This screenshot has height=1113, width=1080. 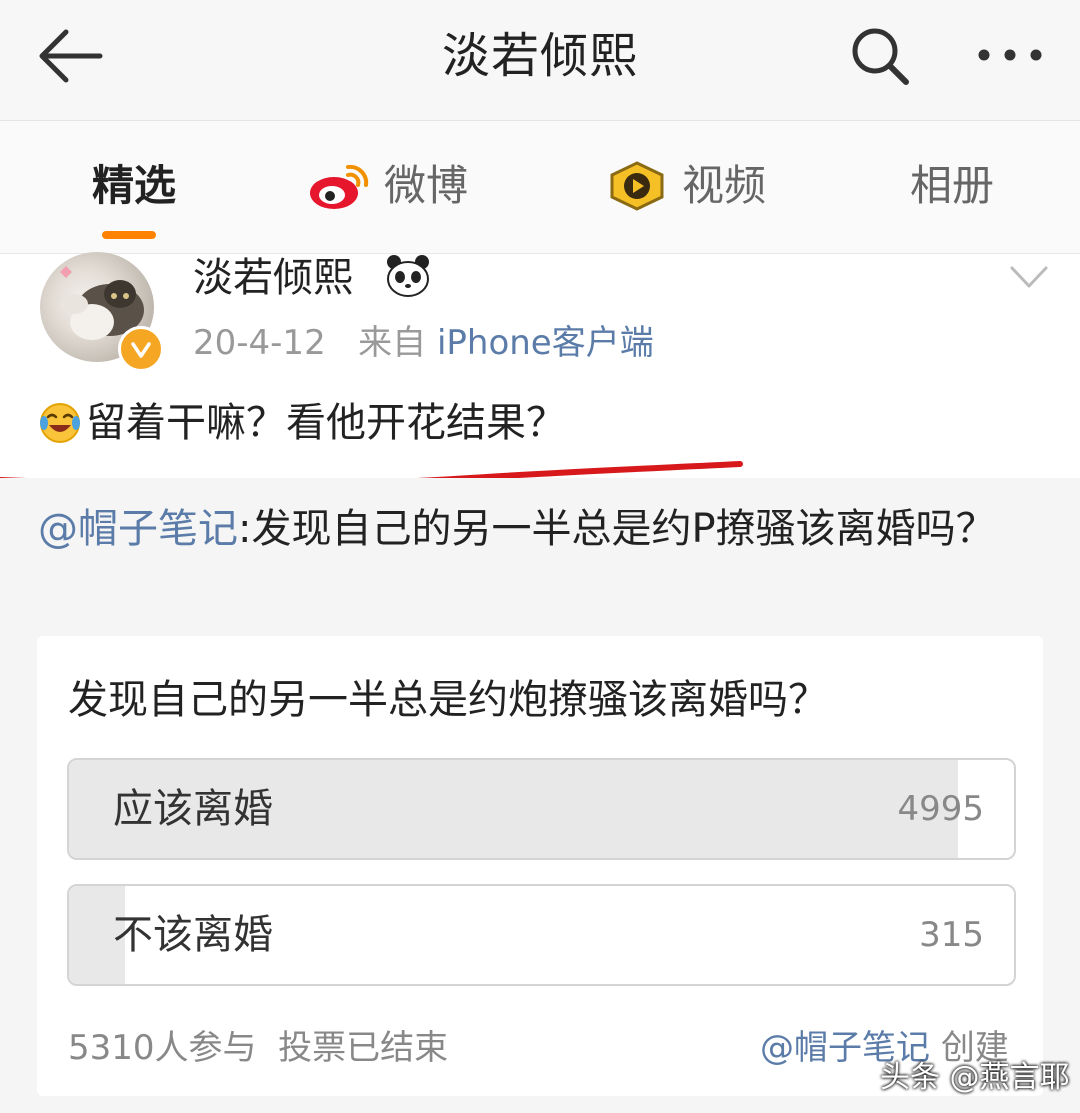 I want to click on active-tab-indicator, so click(x=129, y=235).